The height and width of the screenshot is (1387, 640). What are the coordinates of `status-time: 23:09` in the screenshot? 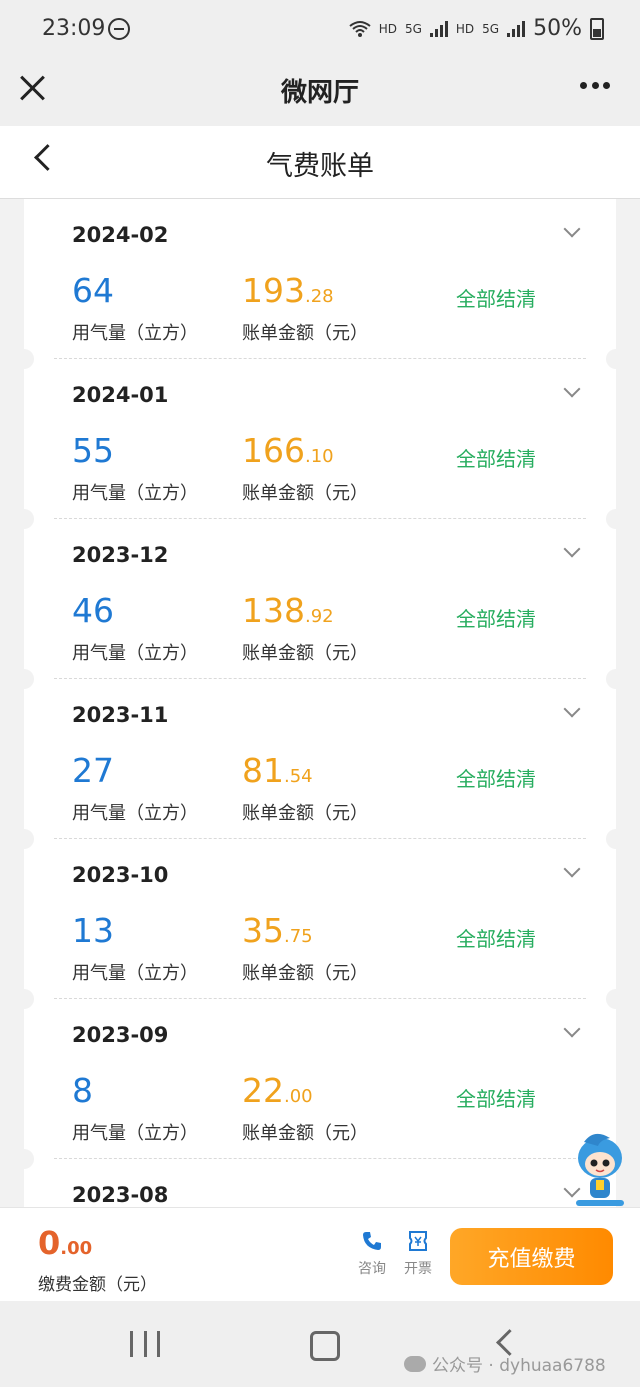 It's located at (74, 28).